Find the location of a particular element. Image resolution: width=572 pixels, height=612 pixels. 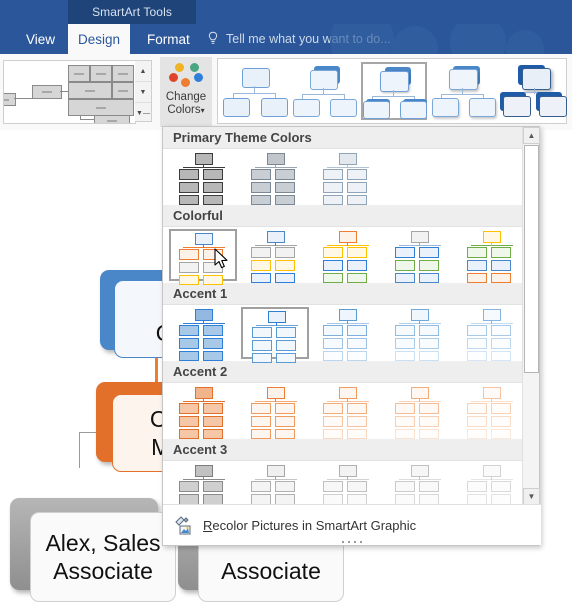

dropdown-scrollbar: ▲ ▼ is located at coordinates (531, 316).